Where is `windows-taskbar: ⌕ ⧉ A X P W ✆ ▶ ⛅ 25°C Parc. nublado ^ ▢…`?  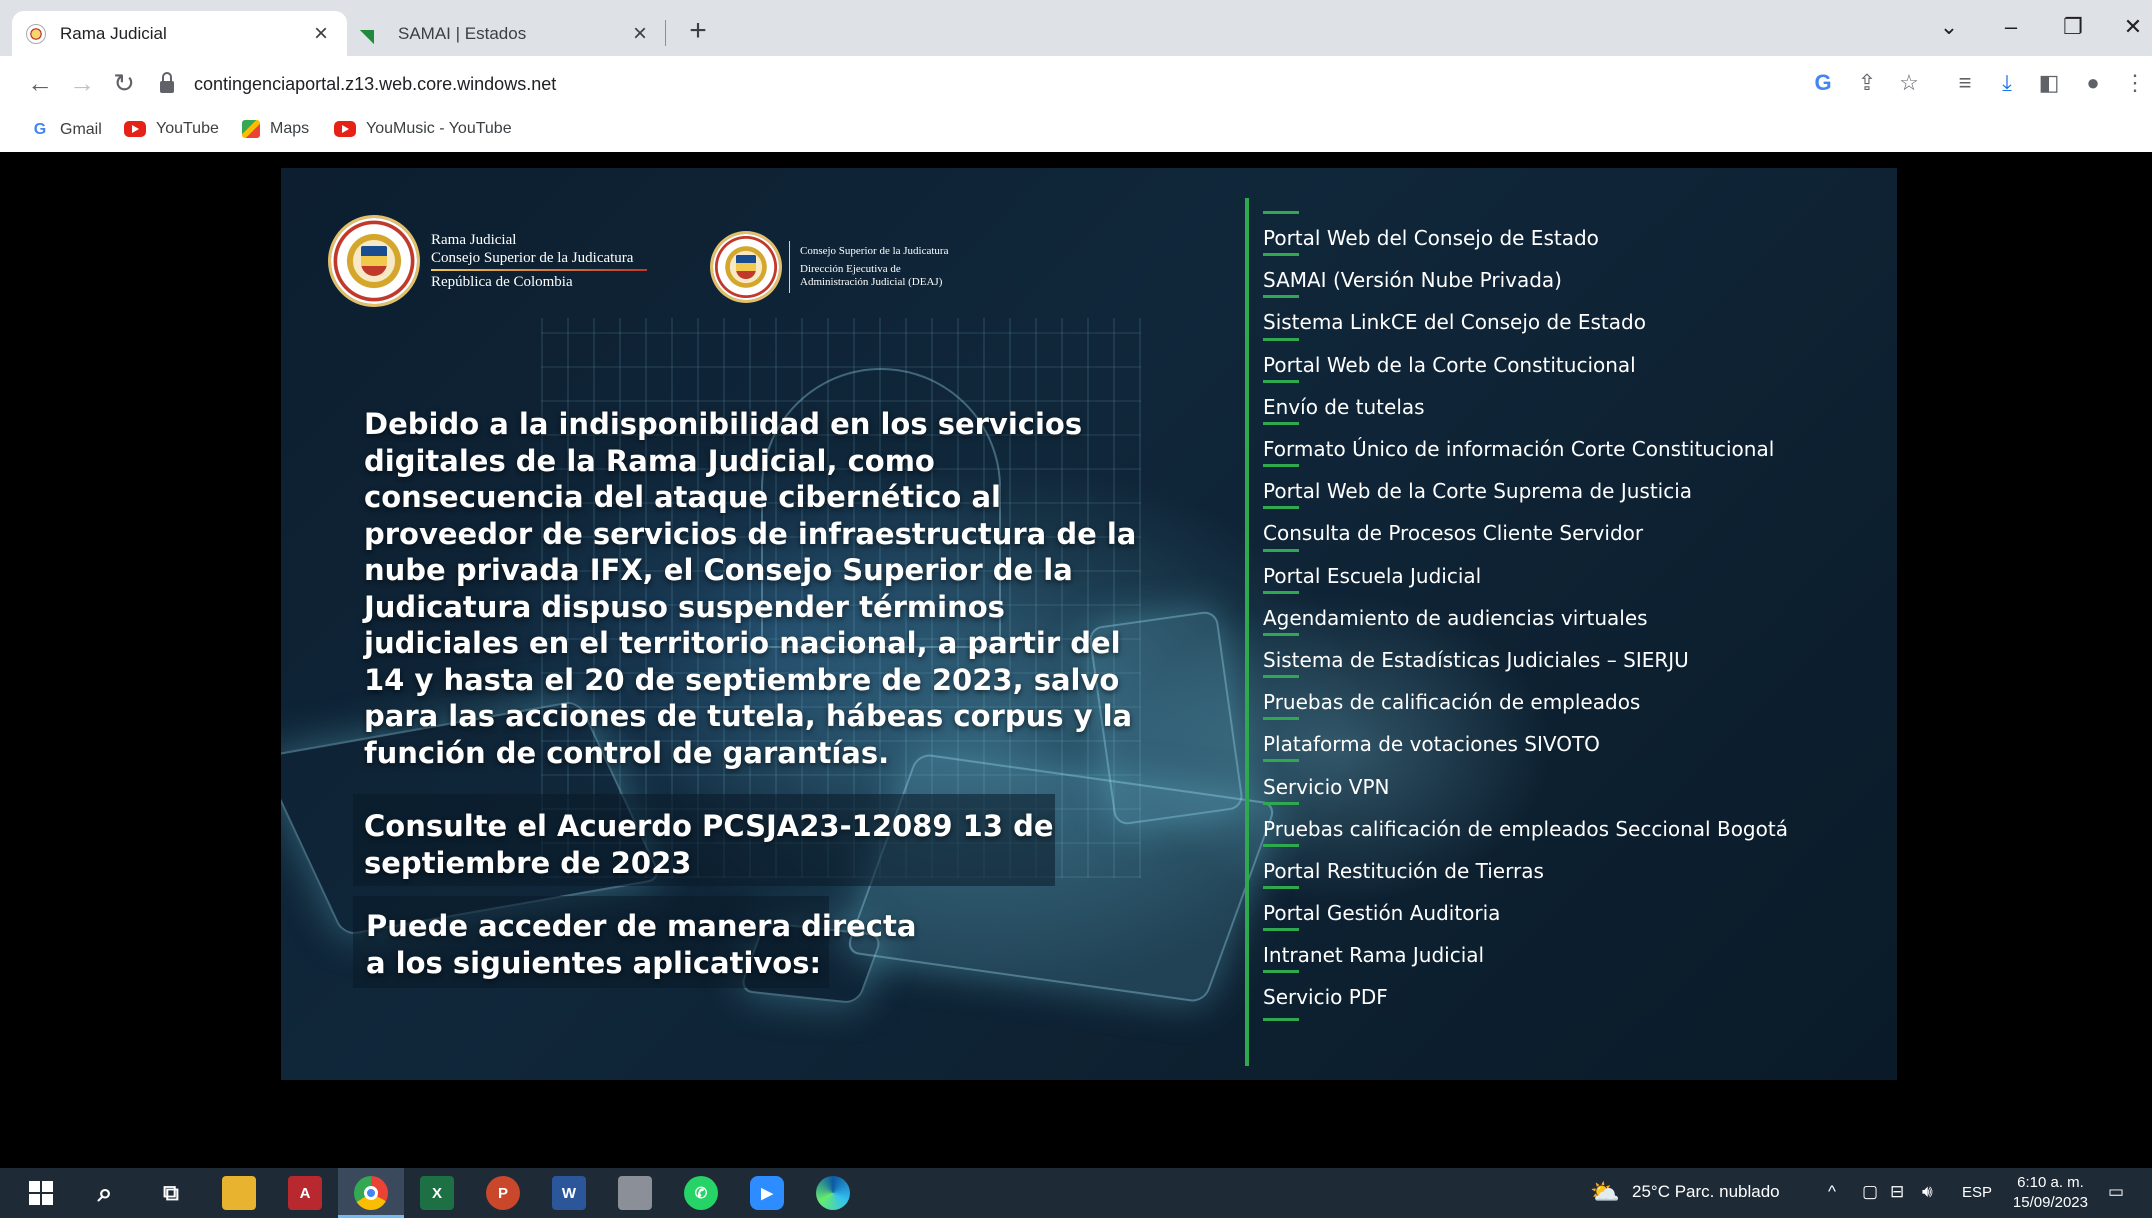
windows-taskbar: ⌕ ⧉ A X P W ✆ ▶ ⛅ 25°C Parc. nublado ^ ▢… is located at coordinates (1076, 1193).